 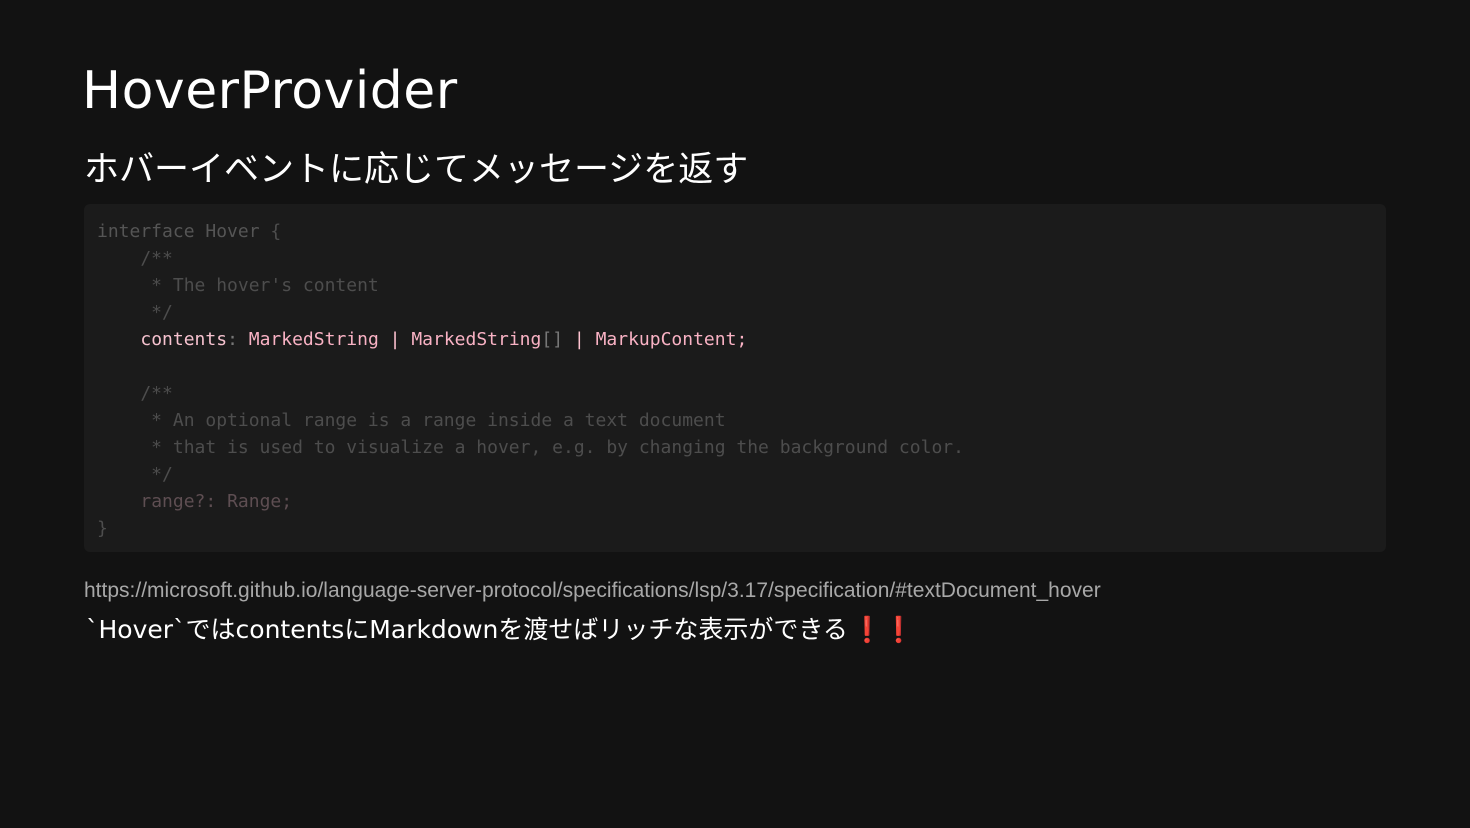 I want to click on code-brace-close: }, so click(x=102, y=528).